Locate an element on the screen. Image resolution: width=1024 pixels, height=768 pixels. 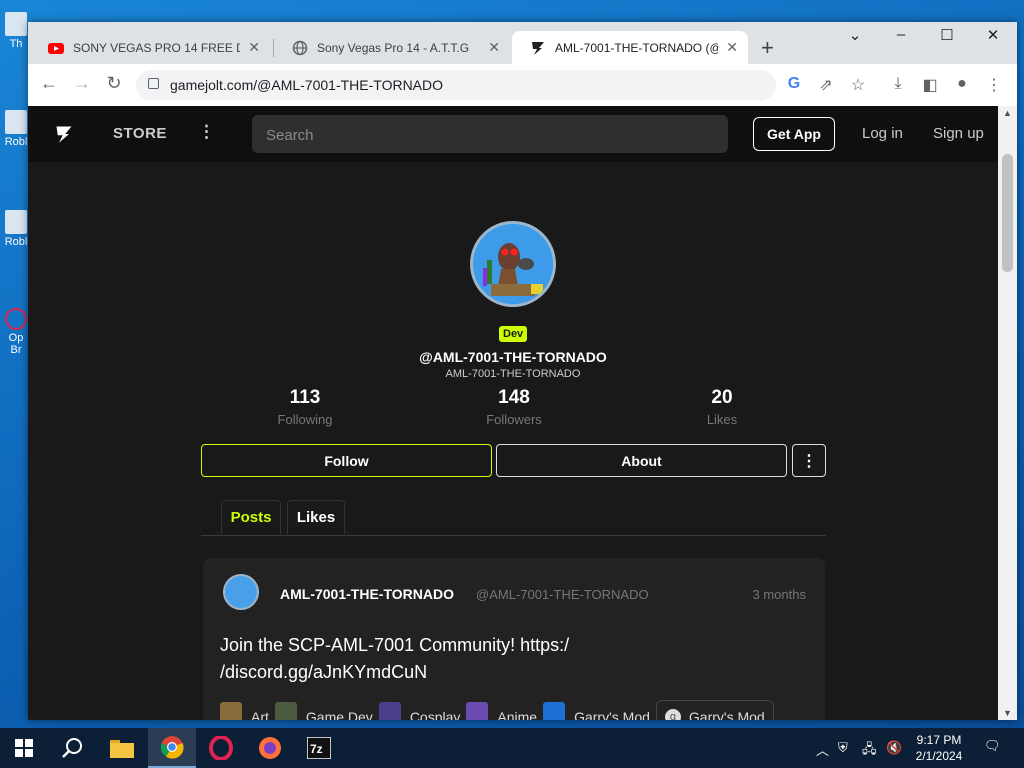
firefox-taskbar-button is located at coordinates (270, 748).